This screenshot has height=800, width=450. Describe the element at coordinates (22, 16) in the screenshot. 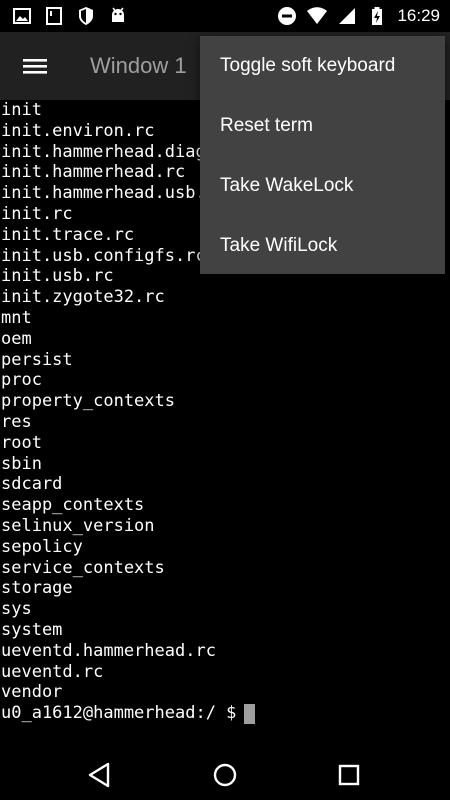

I see `image-icon` at that location.